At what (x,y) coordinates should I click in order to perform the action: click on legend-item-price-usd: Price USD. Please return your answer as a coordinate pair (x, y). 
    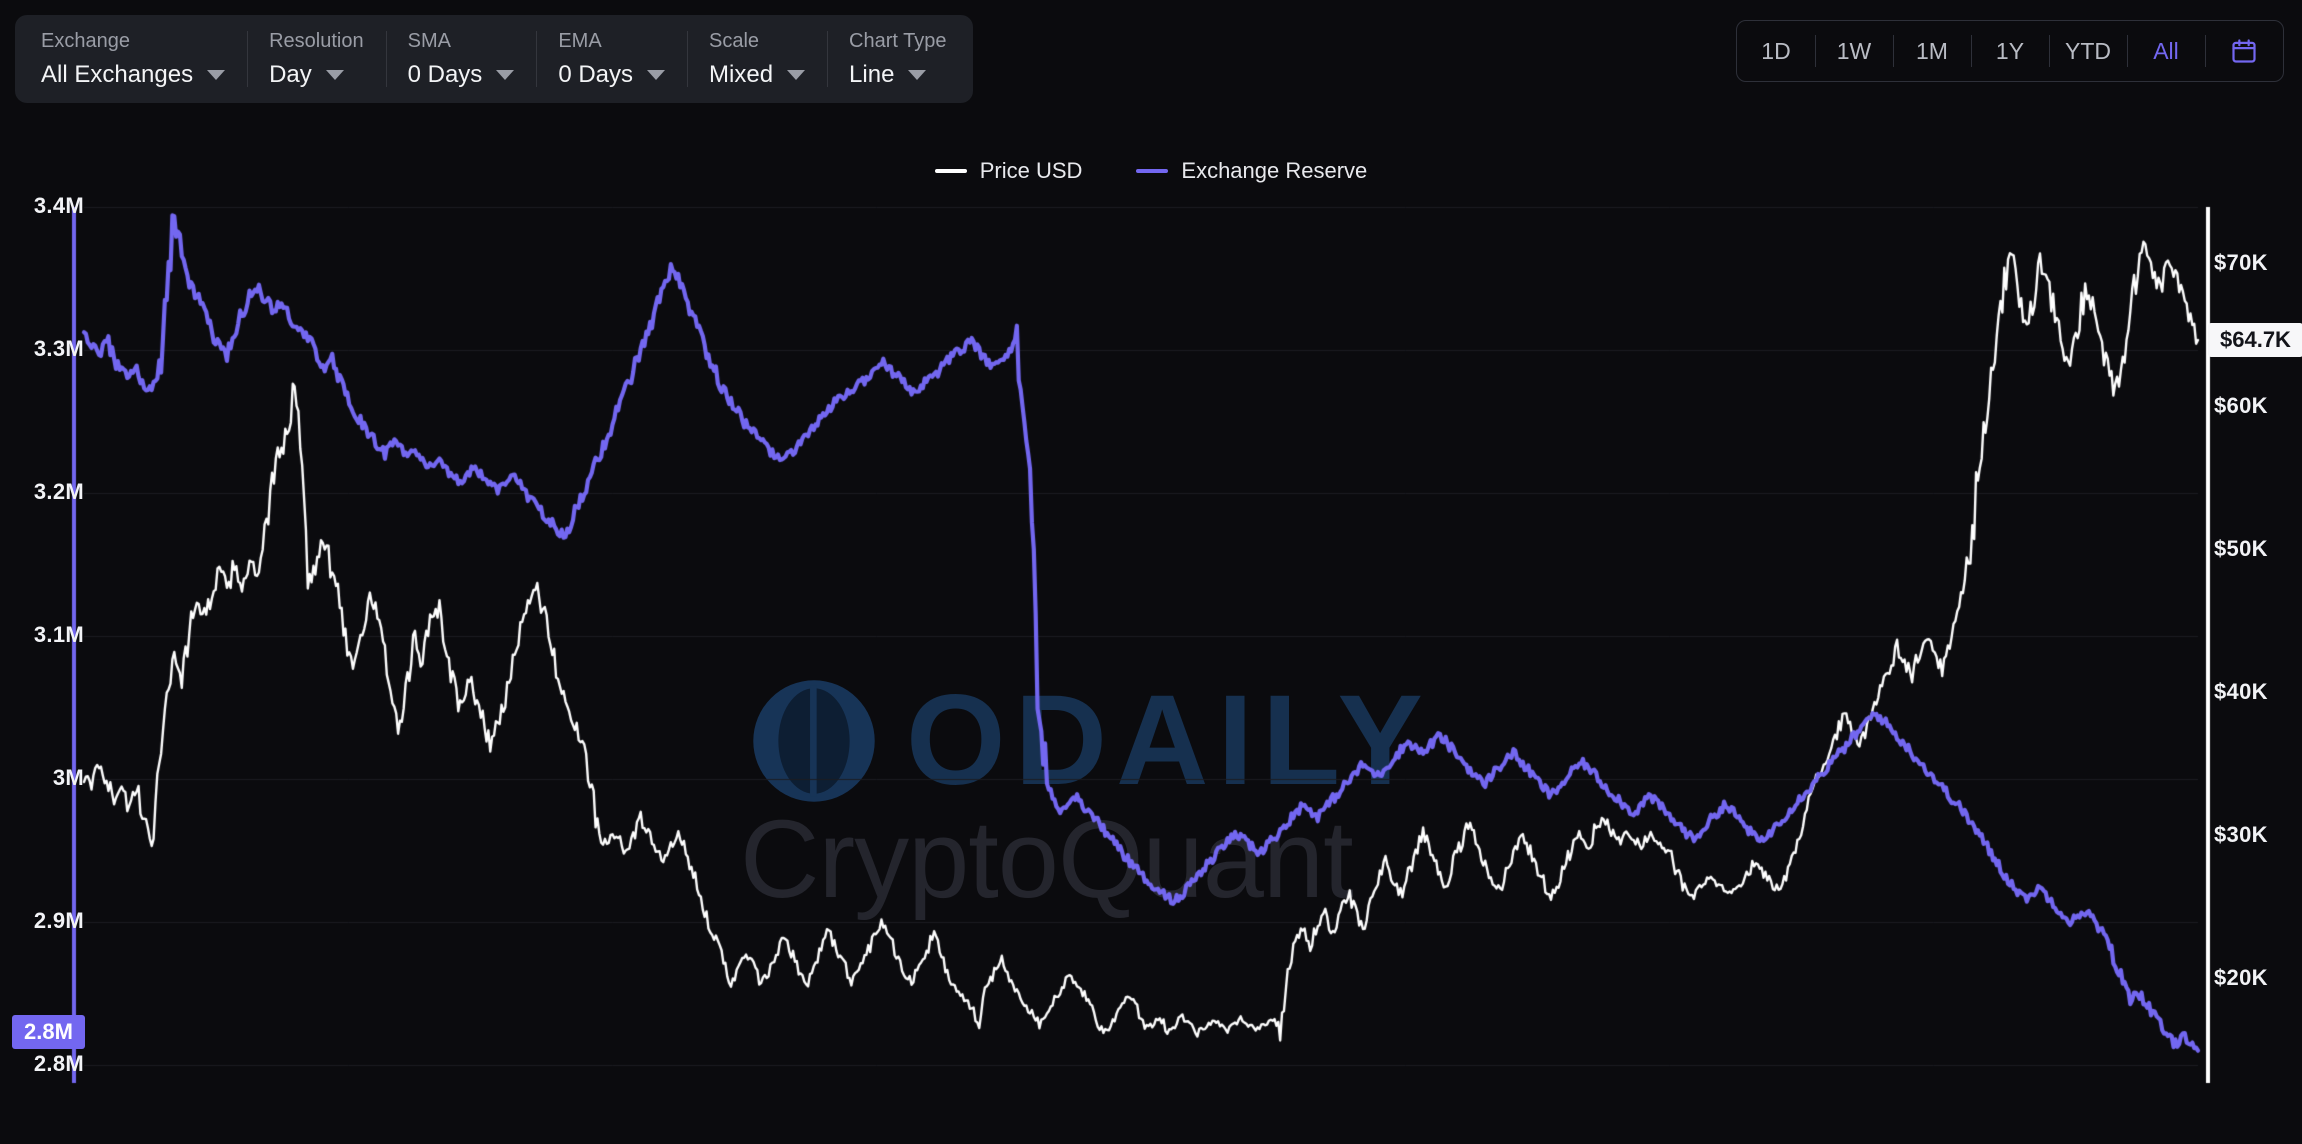
    Looking at the image, I should click on (1008, 171).